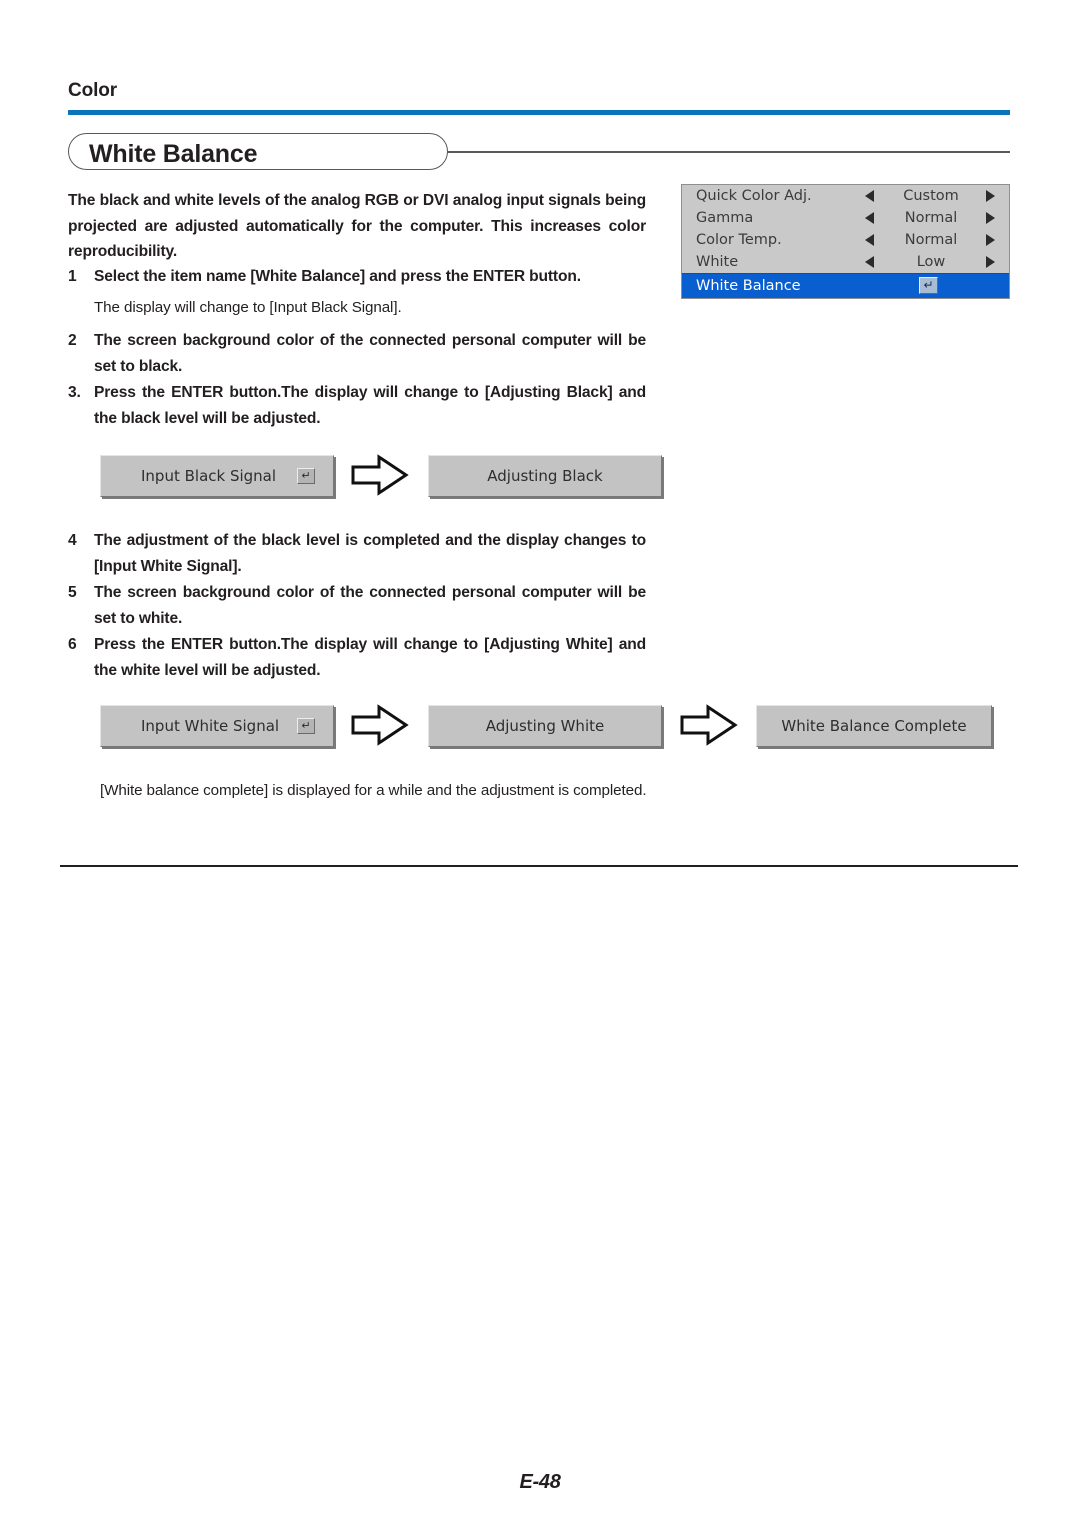 This screenshot has width=1080, height=1526. I want to click on page-number: E-48, so click(540, 1482).